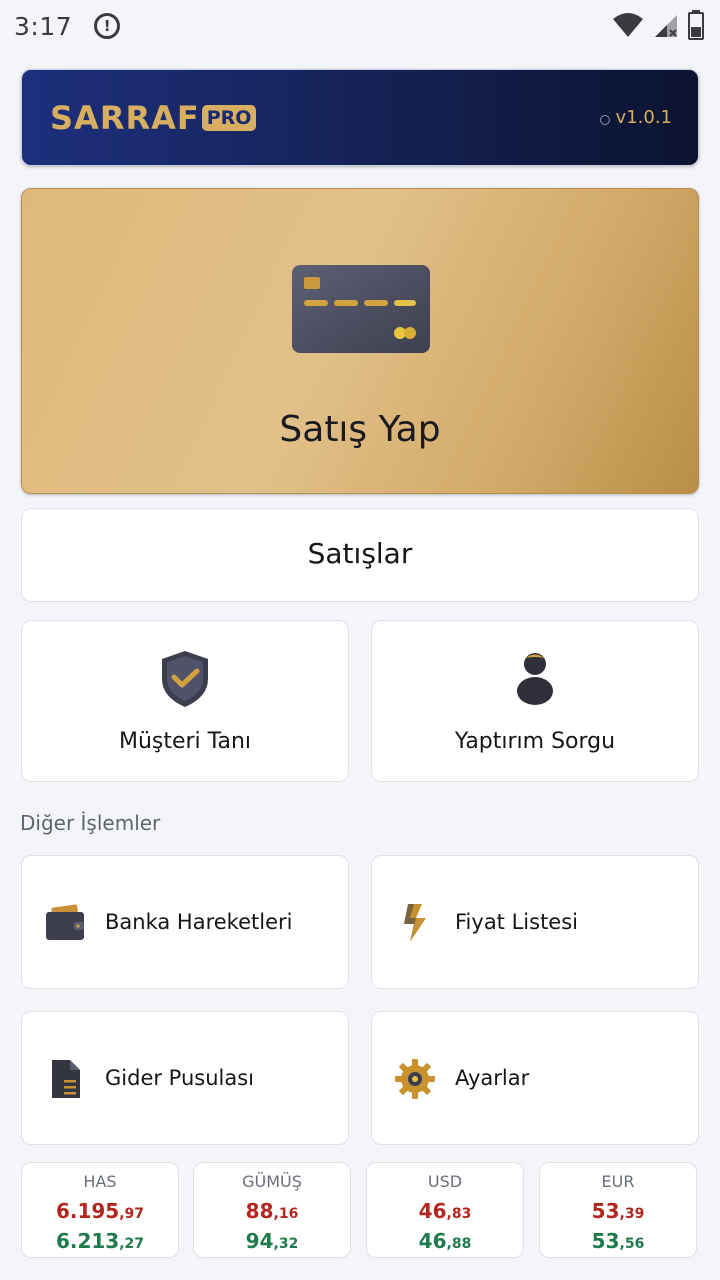 This screenshot has height=1280, width=720. What do you see at coordinates (107, 26) in the screenshot?
I see `alert-icon: !` at bounding box center [107, 26].